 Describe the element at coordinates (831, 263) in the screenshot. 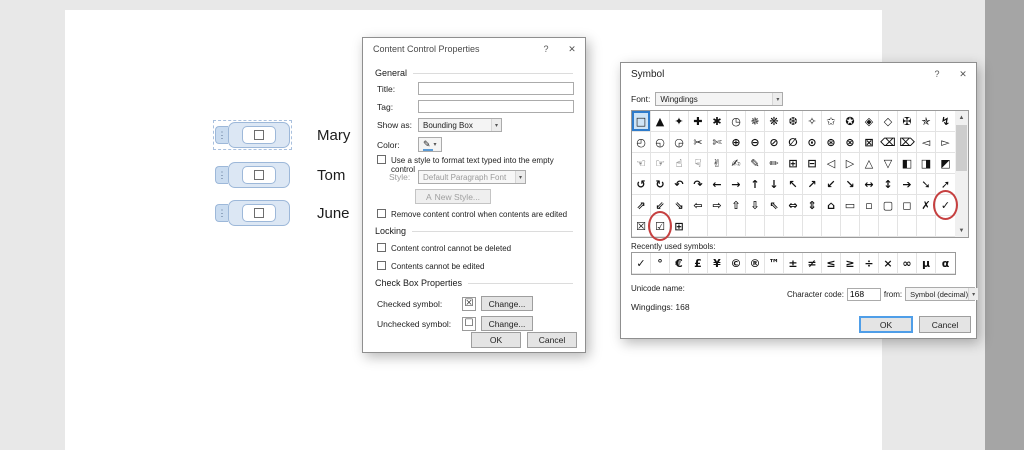

I see `recent-symbol-cell: ≤` at that location.